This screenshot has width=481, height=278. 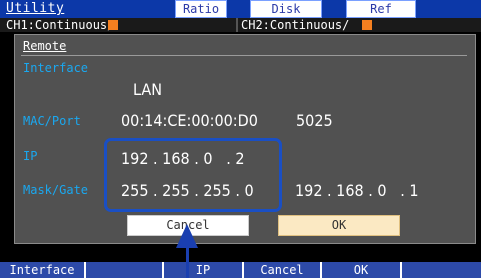 I want to click on mask-gate-label: Mask/Gate, so click(x=56, y=190).